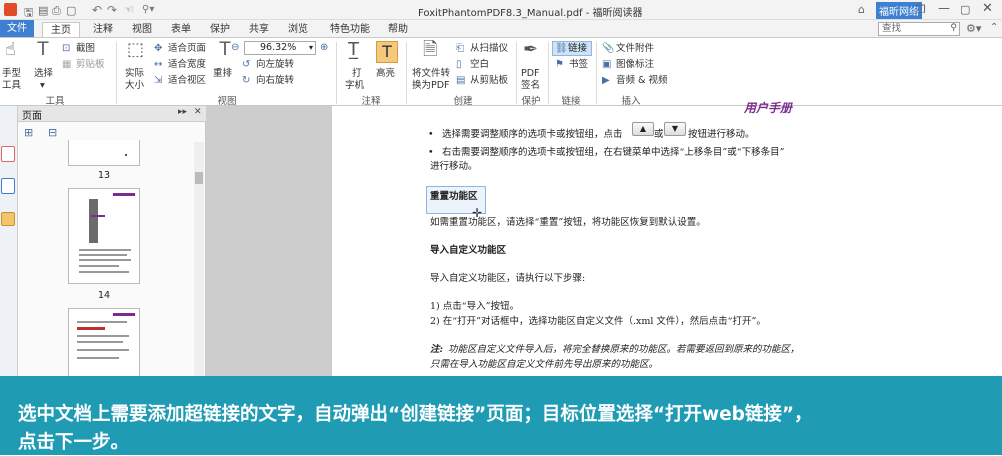 The width and height of the screenshot is (1002, 456). What do you see at coordinates (578, 48) in the screenshot?
I see `link-label: 链接` at bounding box center [578, 48].